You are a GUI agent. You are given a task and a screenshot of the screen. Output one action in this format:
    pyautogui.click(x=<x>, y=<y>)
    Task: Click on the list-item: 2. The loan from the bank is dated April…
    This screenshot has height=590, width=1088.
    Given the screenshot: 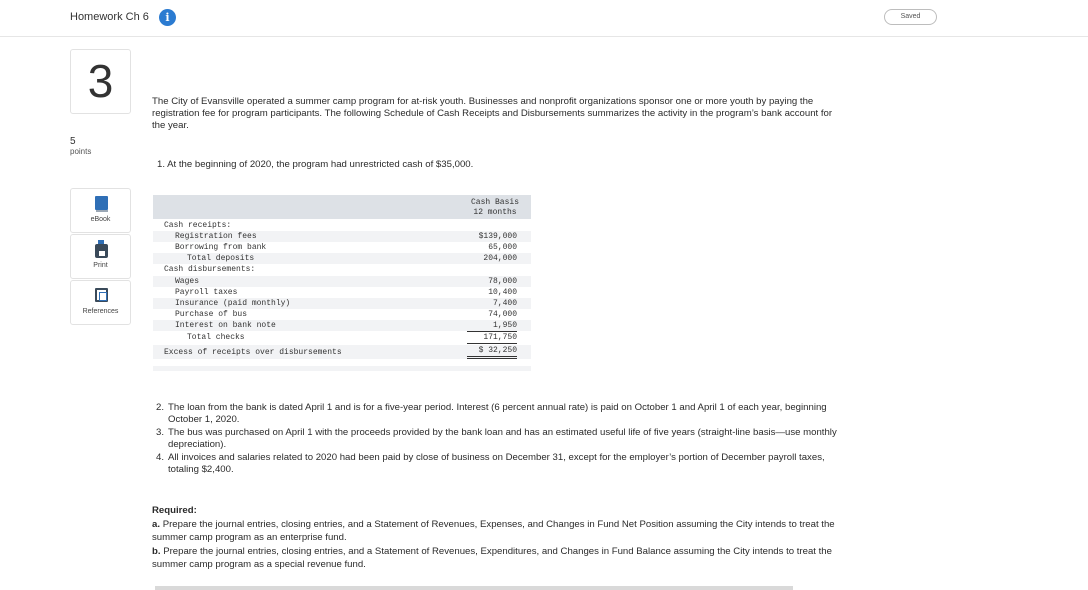 What is the action you would take?
    pyautogui.click(x=506, y=414)
    